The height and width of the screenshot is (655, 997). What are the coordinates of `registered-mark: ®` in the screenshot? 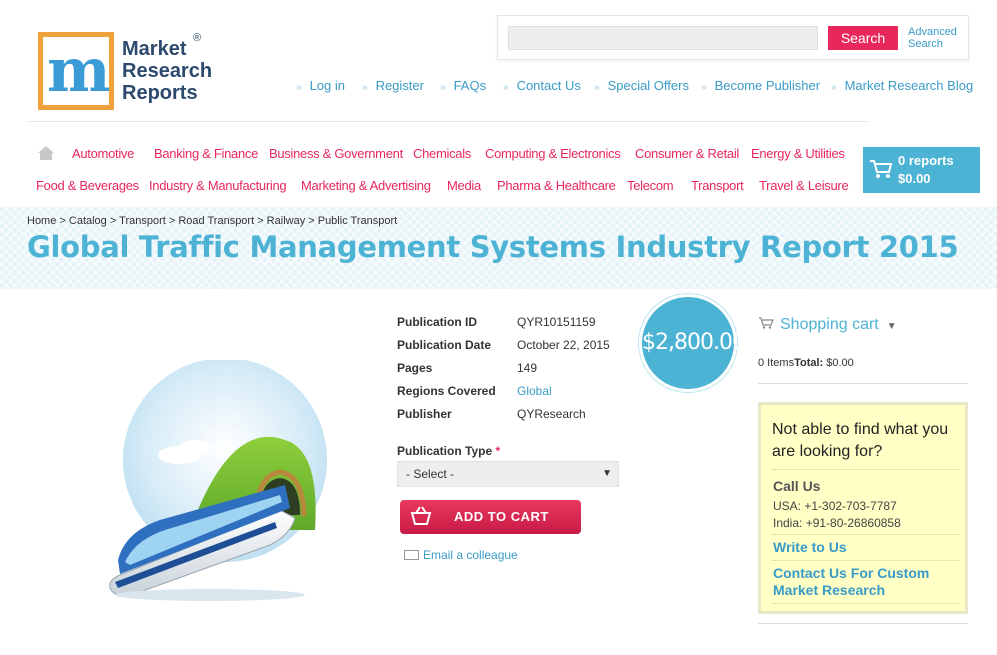 It's located at (197, 38).